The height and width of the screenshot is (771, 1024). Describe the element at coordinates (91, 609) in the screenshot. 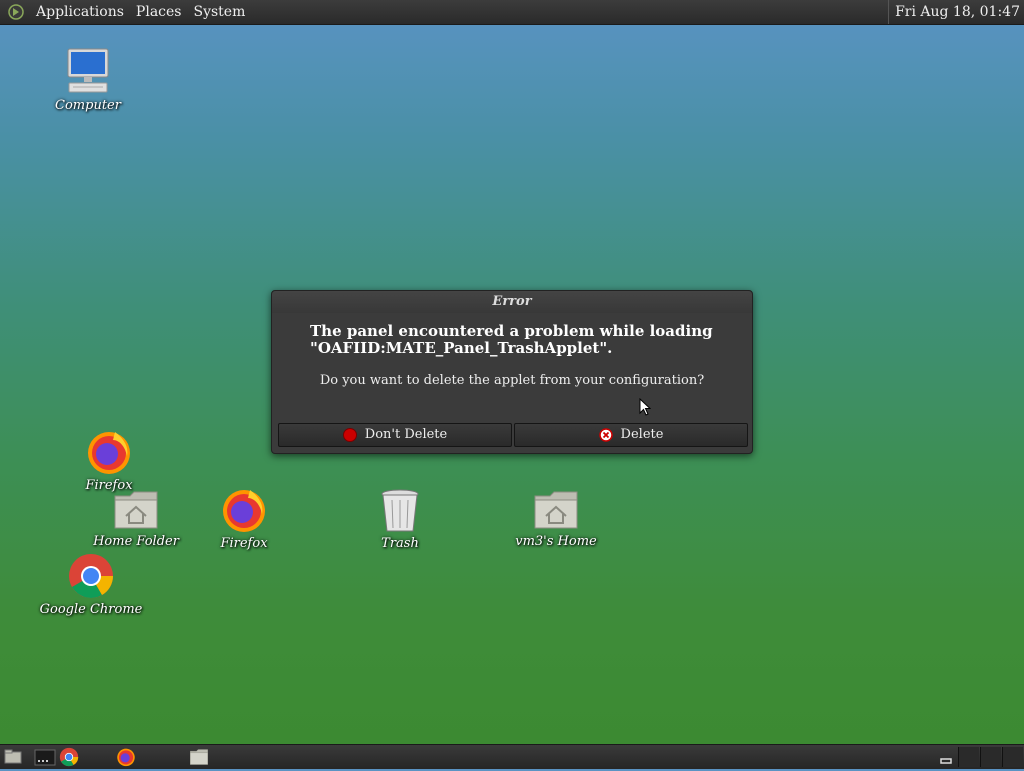

I see `desktop-icon-label: Google Chrome` at that location.